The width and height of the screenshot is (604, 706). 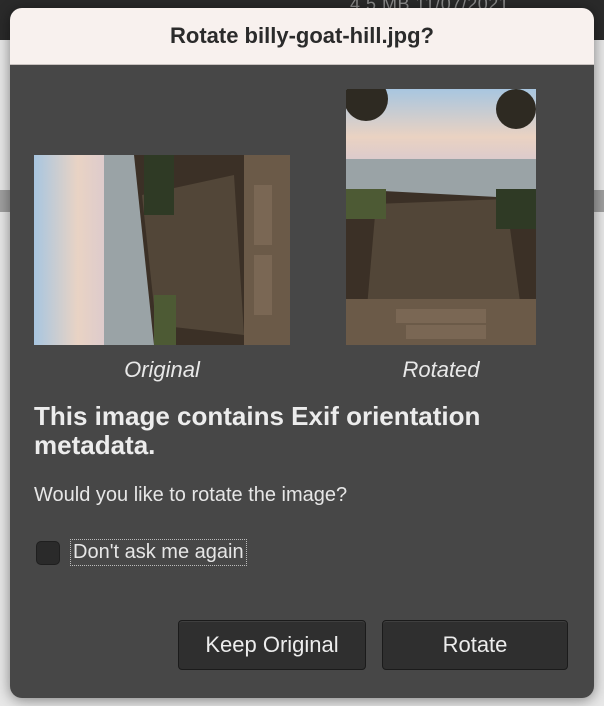 What do you see at coordinates (162, 250) in the screenshot?
I see `original-image` at bounding box center [162, 250].